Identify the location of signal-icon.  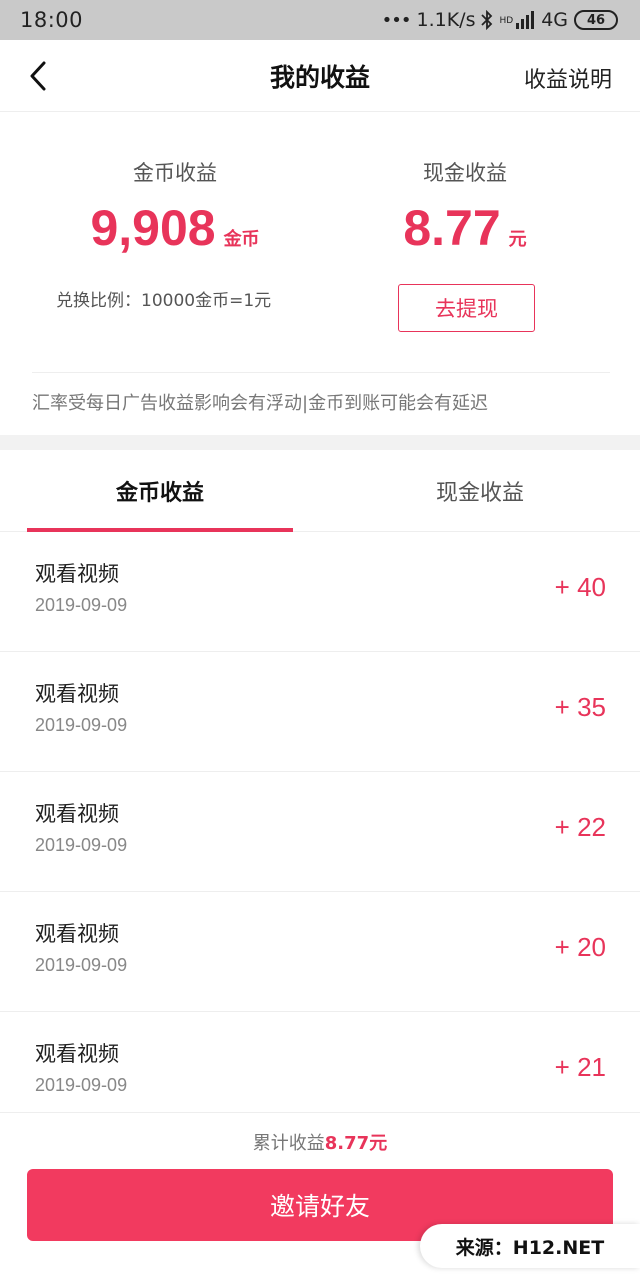
(525, 20).